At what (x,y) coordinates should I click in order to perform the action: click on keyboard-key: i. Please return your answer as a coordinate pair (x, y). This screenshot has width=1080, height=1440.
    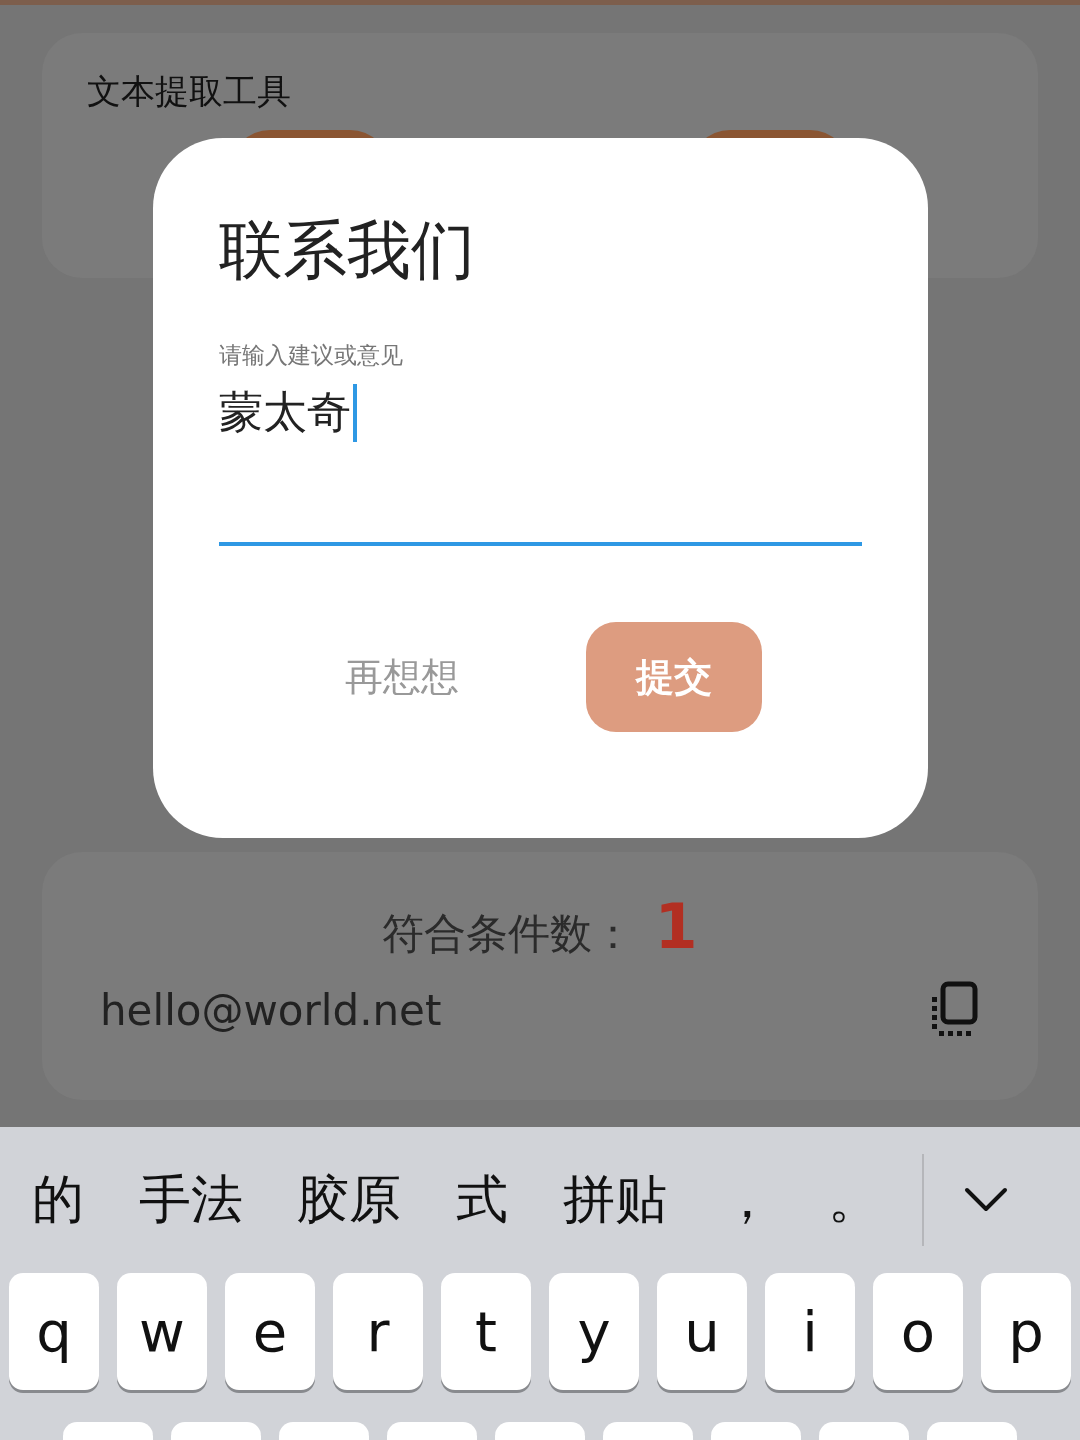
    Looking at the image, I should click on (810, 1331).